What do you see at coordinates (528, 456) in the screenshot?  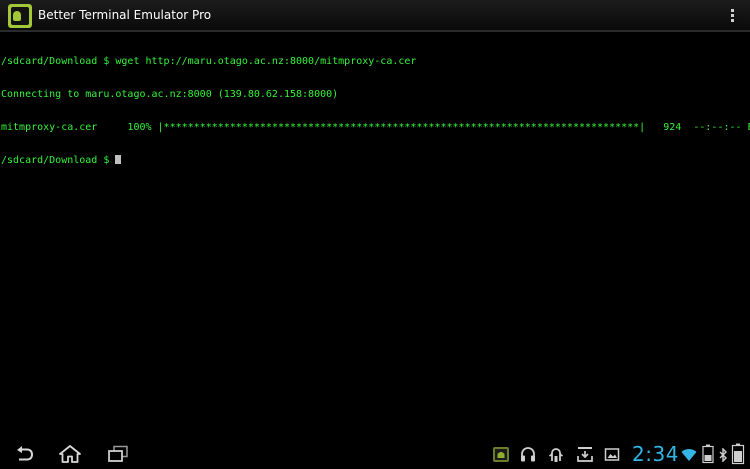 I see `headset-icon` at bounding box center [528, 456].